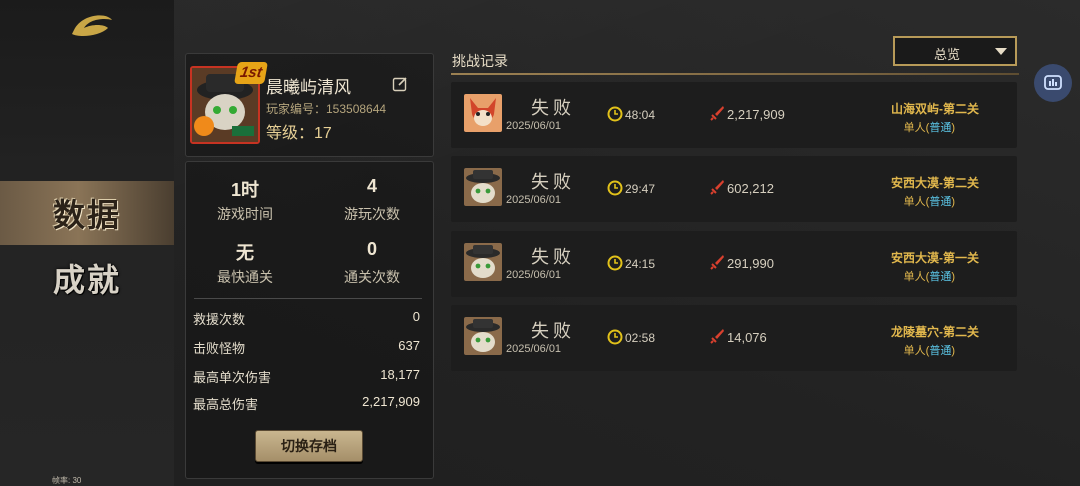 The width and height of the screenshot is (1080, 486). I want to click on caret-down-icon, so click(1001, 51).